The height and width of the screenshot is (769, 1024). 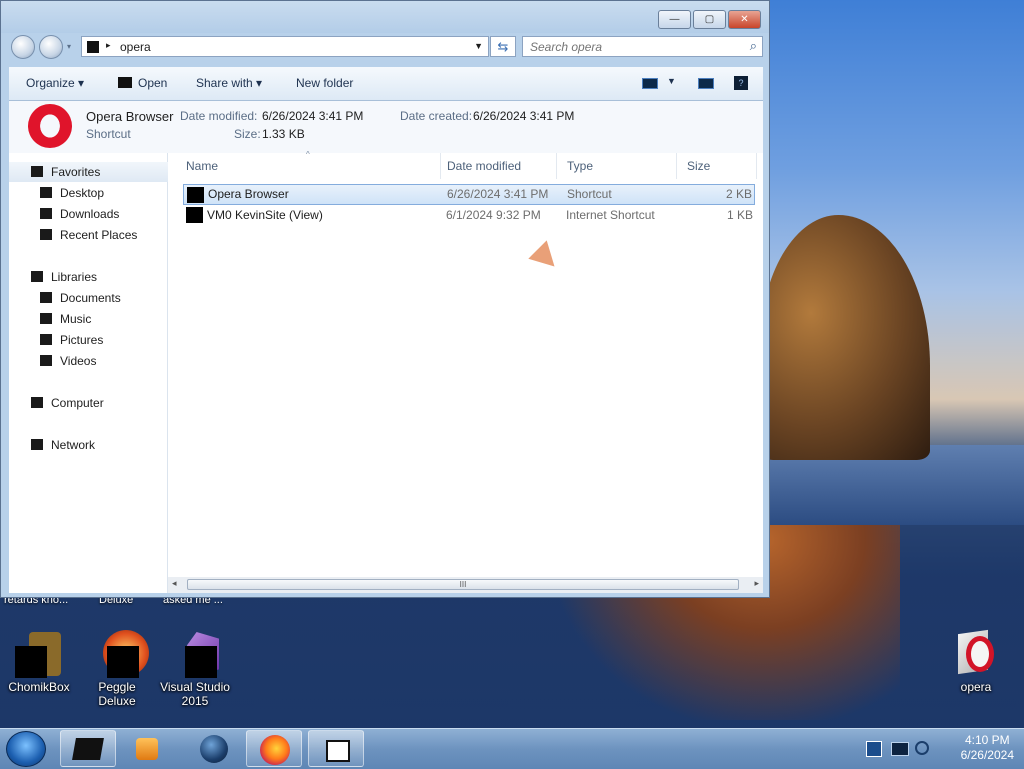 I want to click on maximize-button: ▢, so click(x=709, y=19).